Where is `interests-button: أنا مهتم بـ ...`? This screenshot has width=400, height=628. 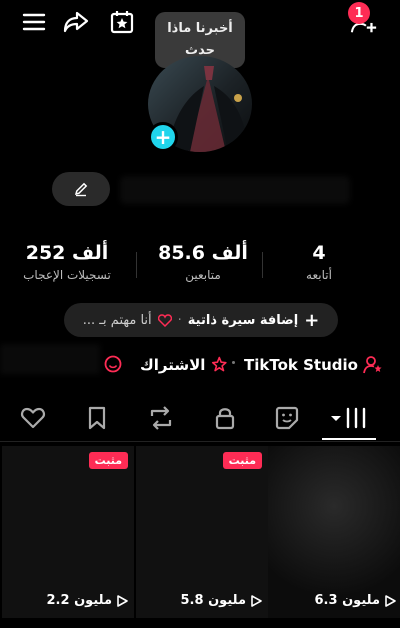
interests-button: أنا مهتم بـ ... is located at coordinates (117, 320).